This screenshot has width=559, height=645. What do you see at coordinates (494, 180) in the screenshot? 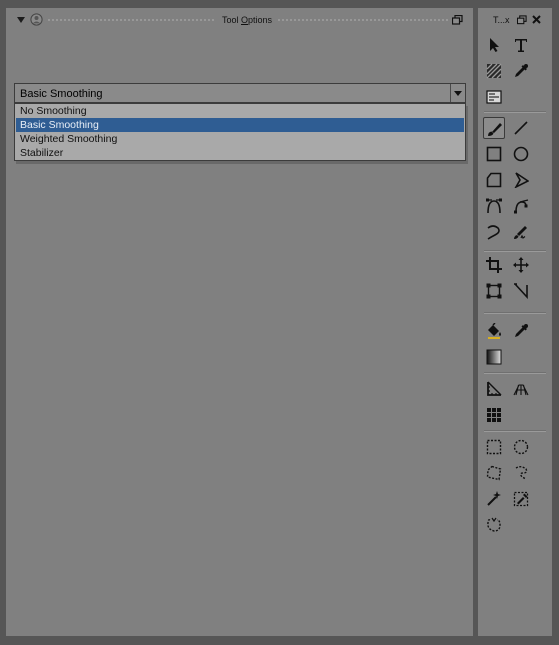
I see `polygon-tool-icon` at bounding box center [494, 180].